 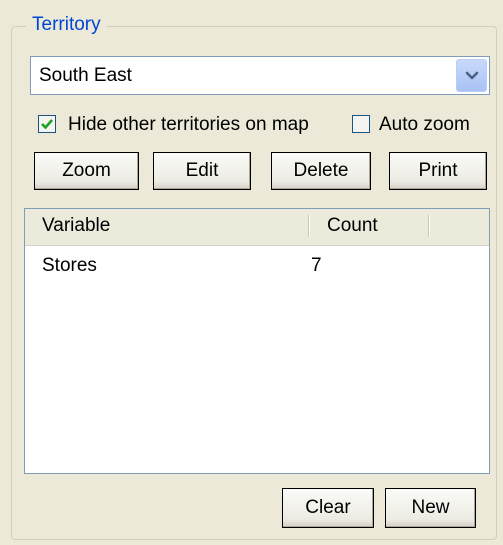 I want to click on list-header: Variable Count, so click(x=257, y=227).